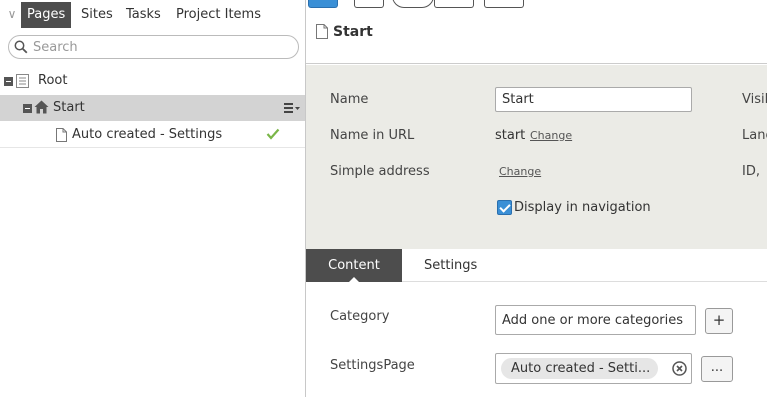 This screenshot has width=767, height=397. What do you see at coordinates (12, 14) in the screenshot?
I see `collapse-chevron-icon: ∨` at bounding box center [12, 14].